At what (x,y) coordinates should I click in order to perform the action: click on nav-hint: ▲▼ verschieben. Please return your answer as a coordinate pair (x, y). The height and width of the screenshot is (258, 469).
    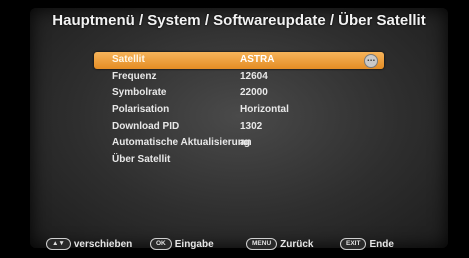
    Looking at the image, I should click on (89, 244).